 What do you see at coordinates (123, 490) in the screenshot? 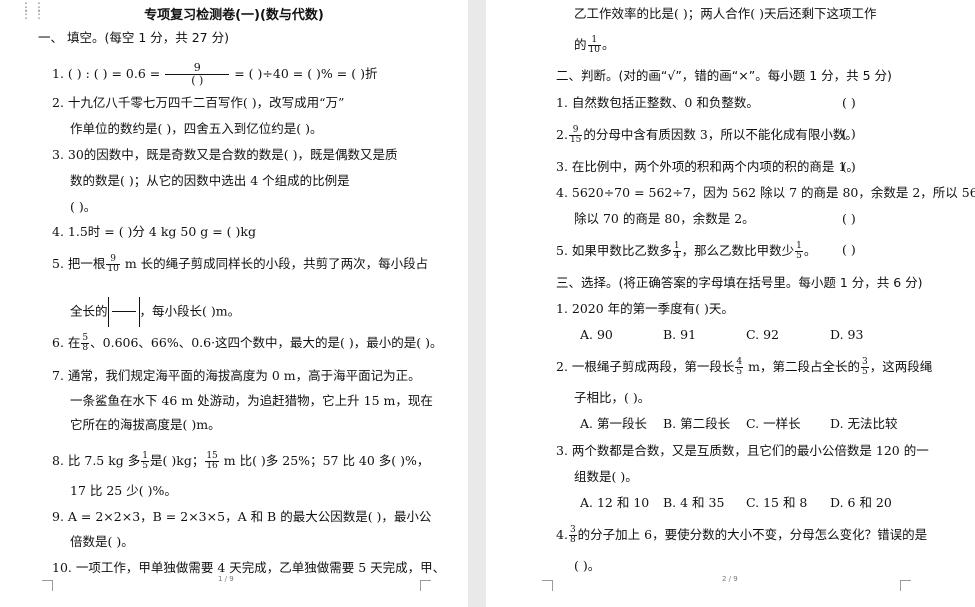
I see `question-8-line-2: 17 比 25 少( )%。` at bounding box center [123, 490].